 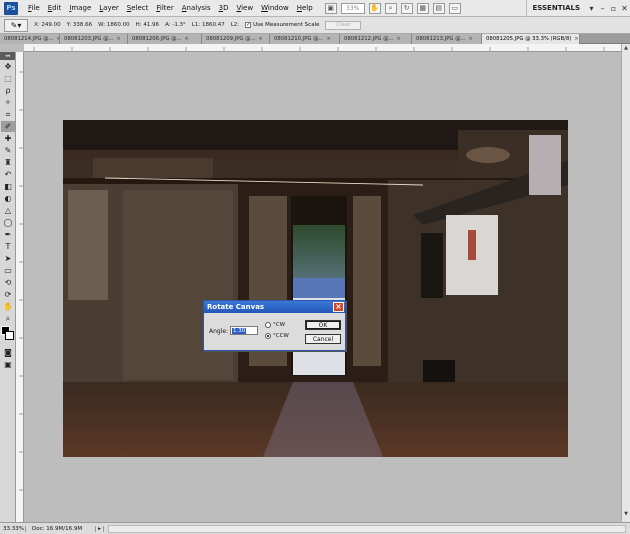 What do you see at coordinates (196, 8) in the screenshot?
I see `menu-analysis: Analysis` at bounding box center [196, 8].